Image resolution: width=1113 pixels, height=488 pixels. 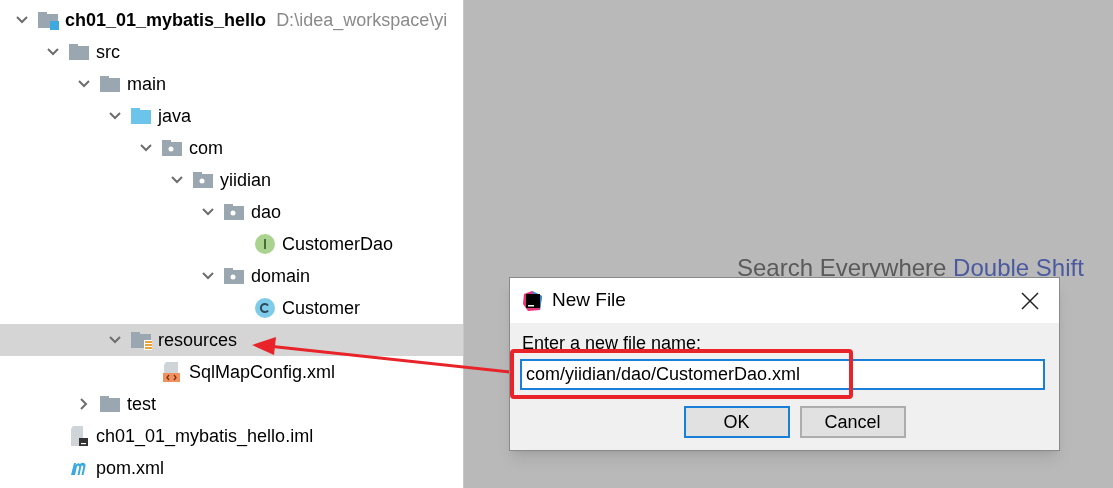 I want to click on tree-row: dao, so click(x=231, y=212).